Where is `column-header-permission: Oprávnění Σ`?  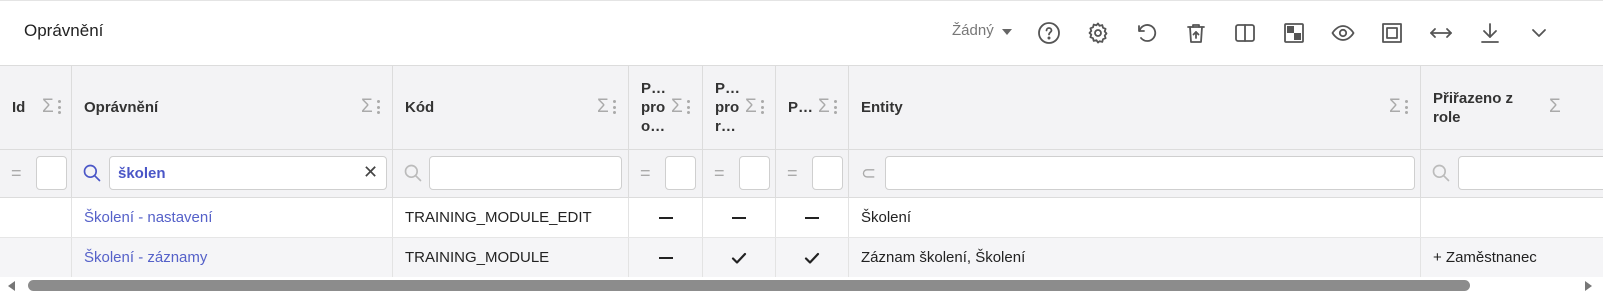 column-header-permission: Oprávnění Σ is located at coordinates (232, 107).